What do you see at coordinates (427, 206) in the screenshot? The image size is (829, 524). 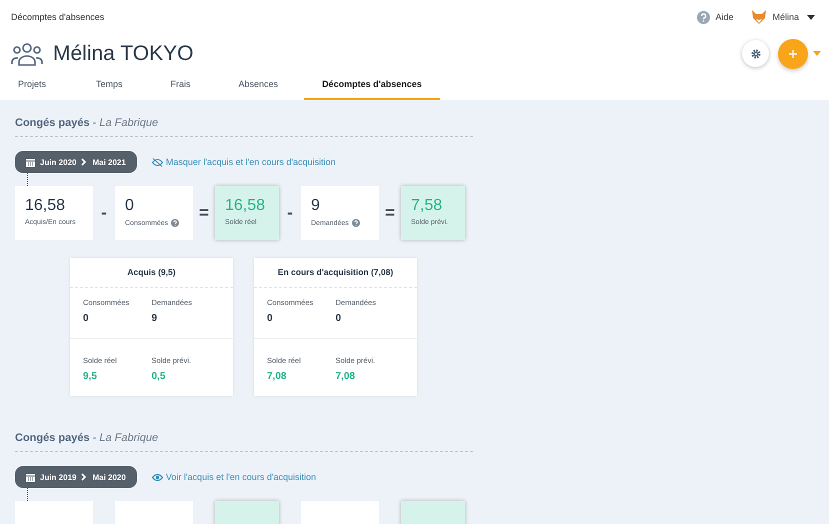 I see `tile-value: 7,58` at bounding box center [427, 206].